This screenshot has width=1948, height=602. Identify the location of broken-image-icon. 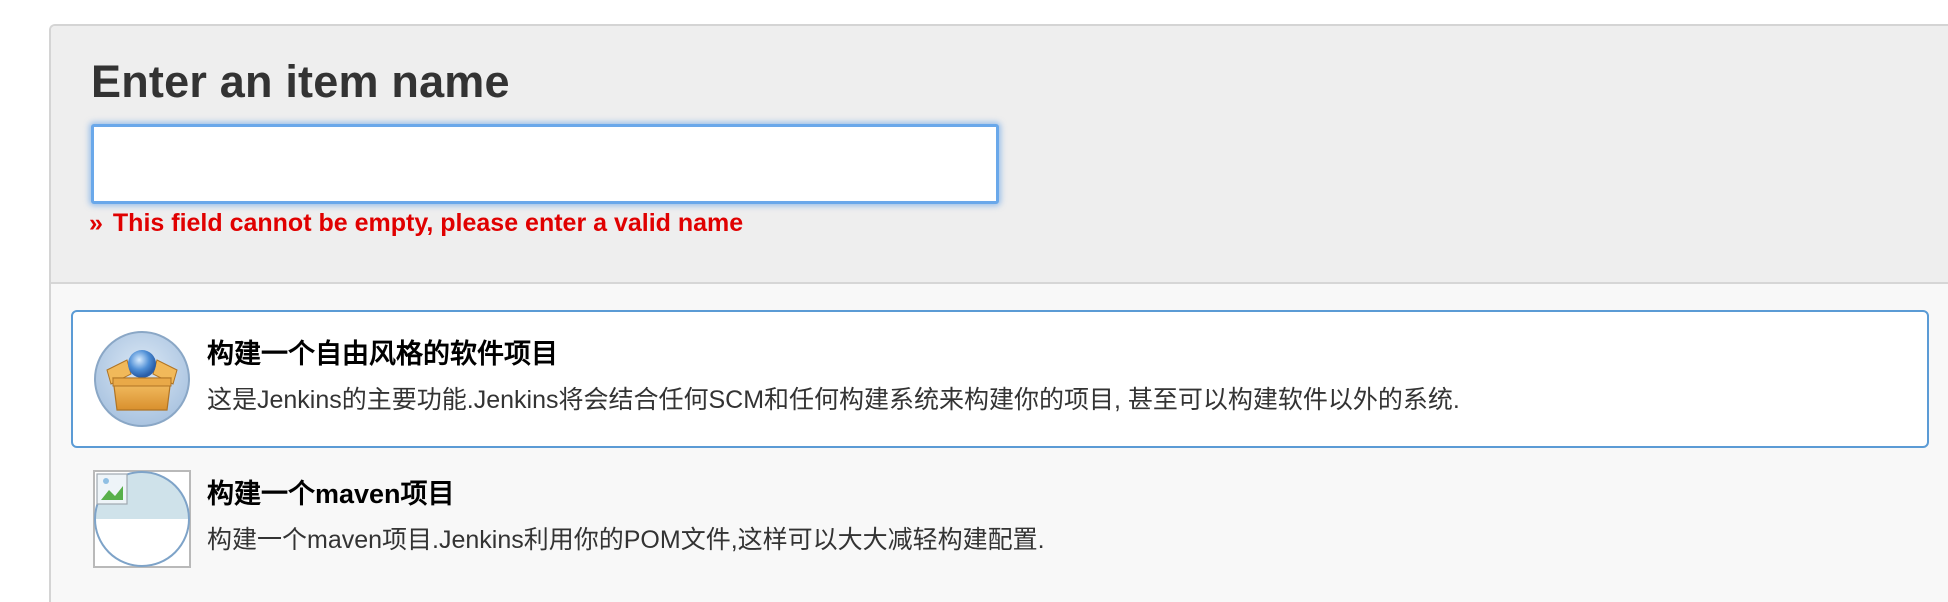
(142, 519).